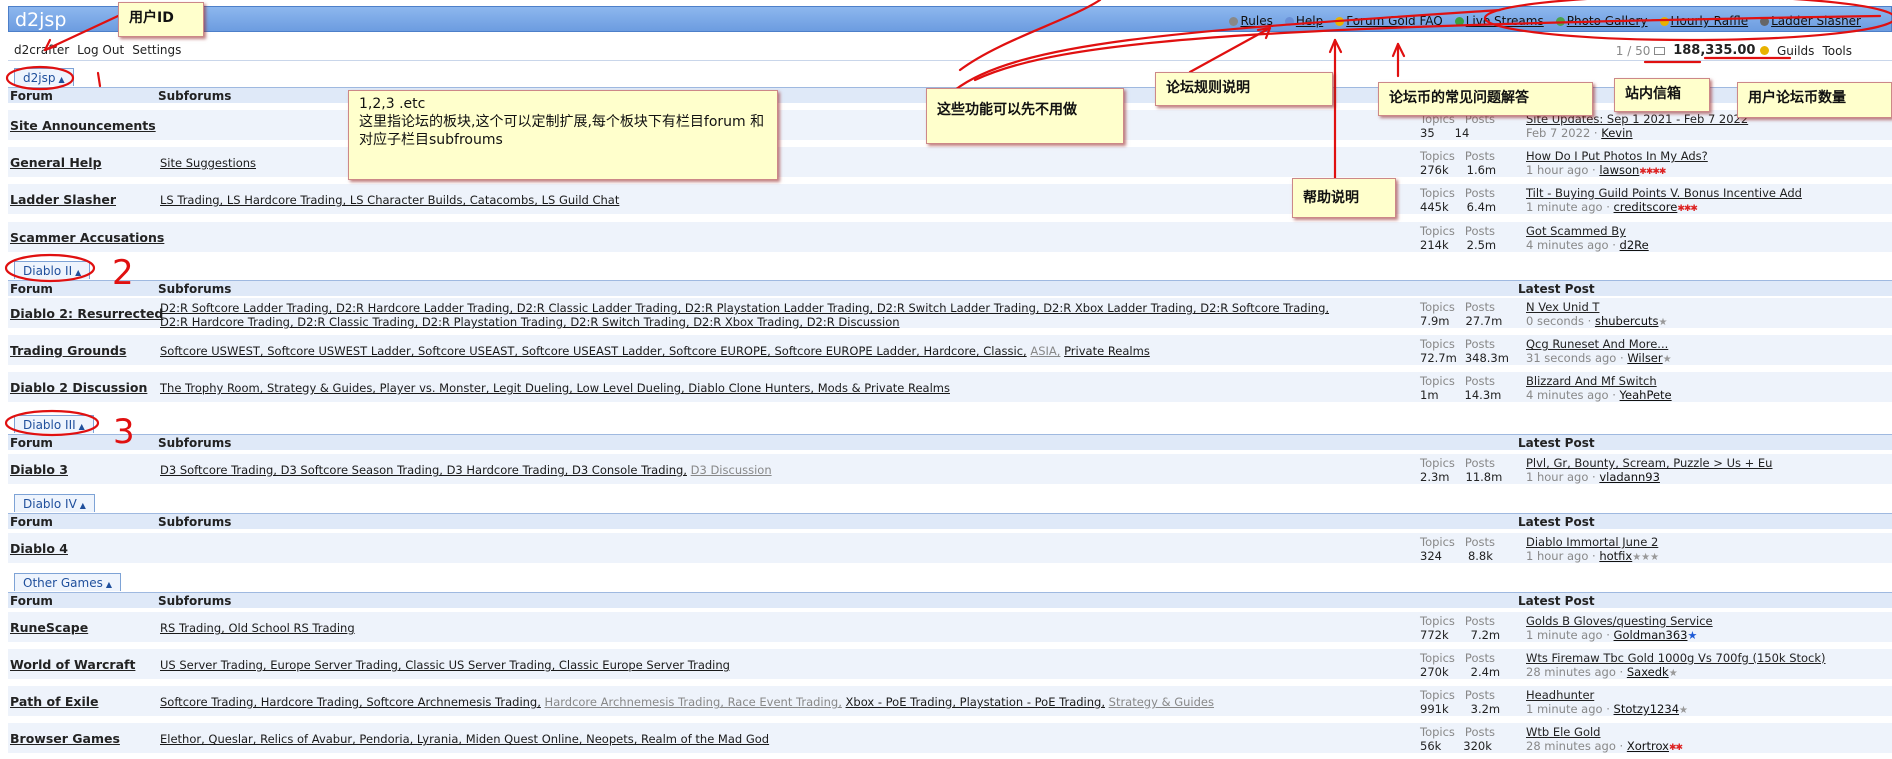 The width and height of the screenshot is (1892, 759). Describe the element at coordinates (63, 199) in the screenshot. I see `forum-link: Ladder Slasher` at that location.